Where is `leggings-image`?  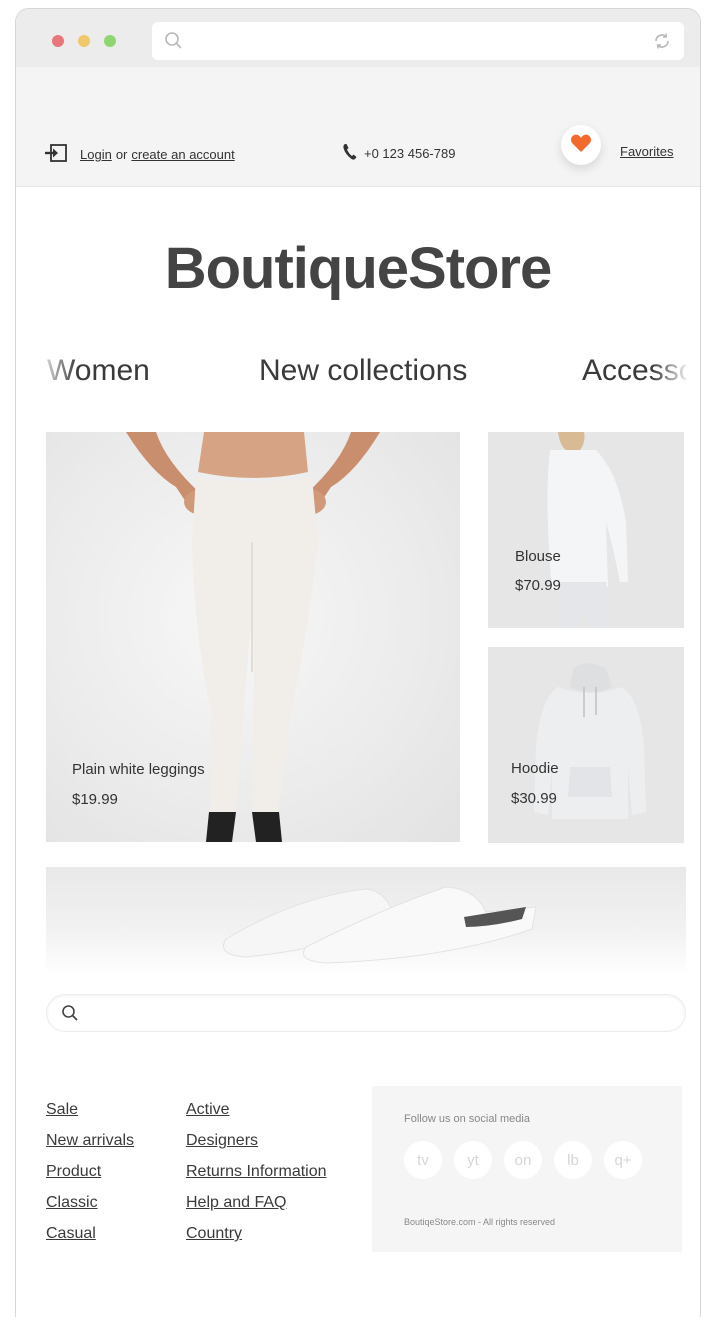 leggings-image is located at coordinates (253, 637).